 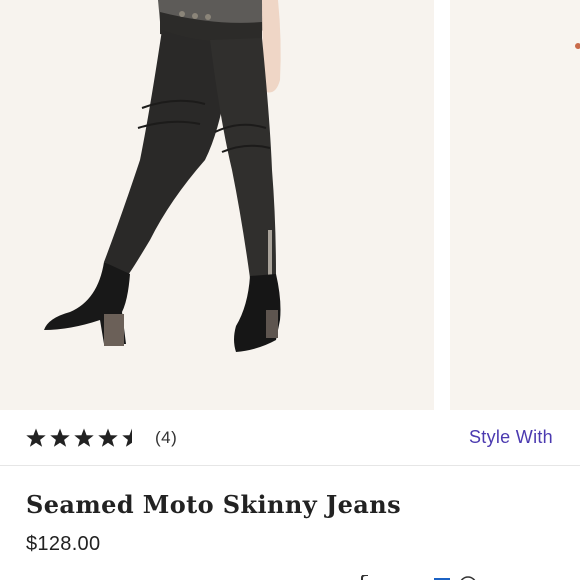 I want to click on cut-off-text-line, so click(x=261, y=576).